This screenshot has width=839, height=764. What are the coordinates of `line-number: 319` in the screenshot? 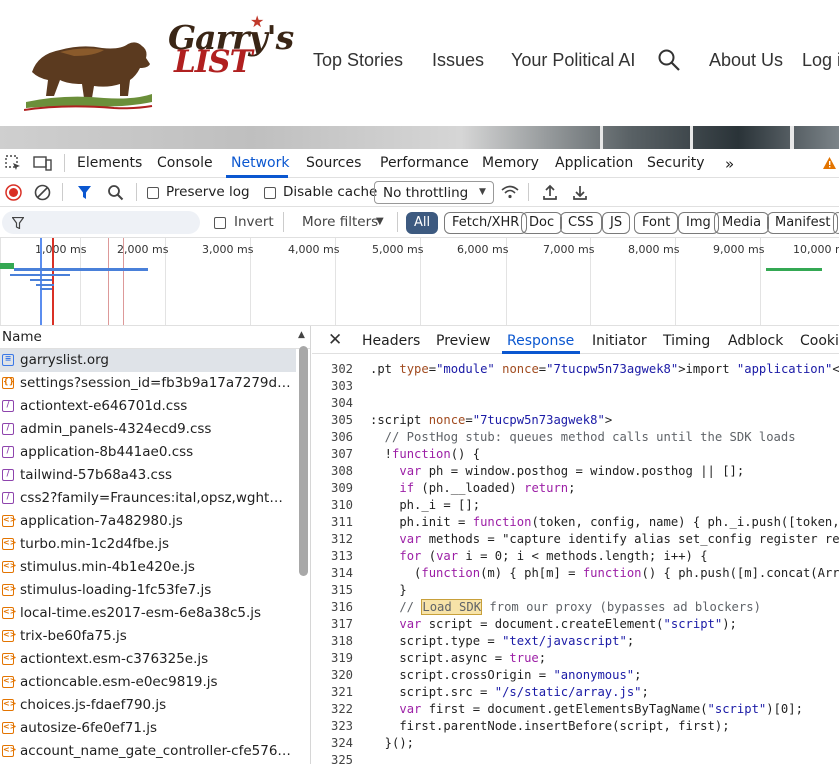 It's located at (341, 658).